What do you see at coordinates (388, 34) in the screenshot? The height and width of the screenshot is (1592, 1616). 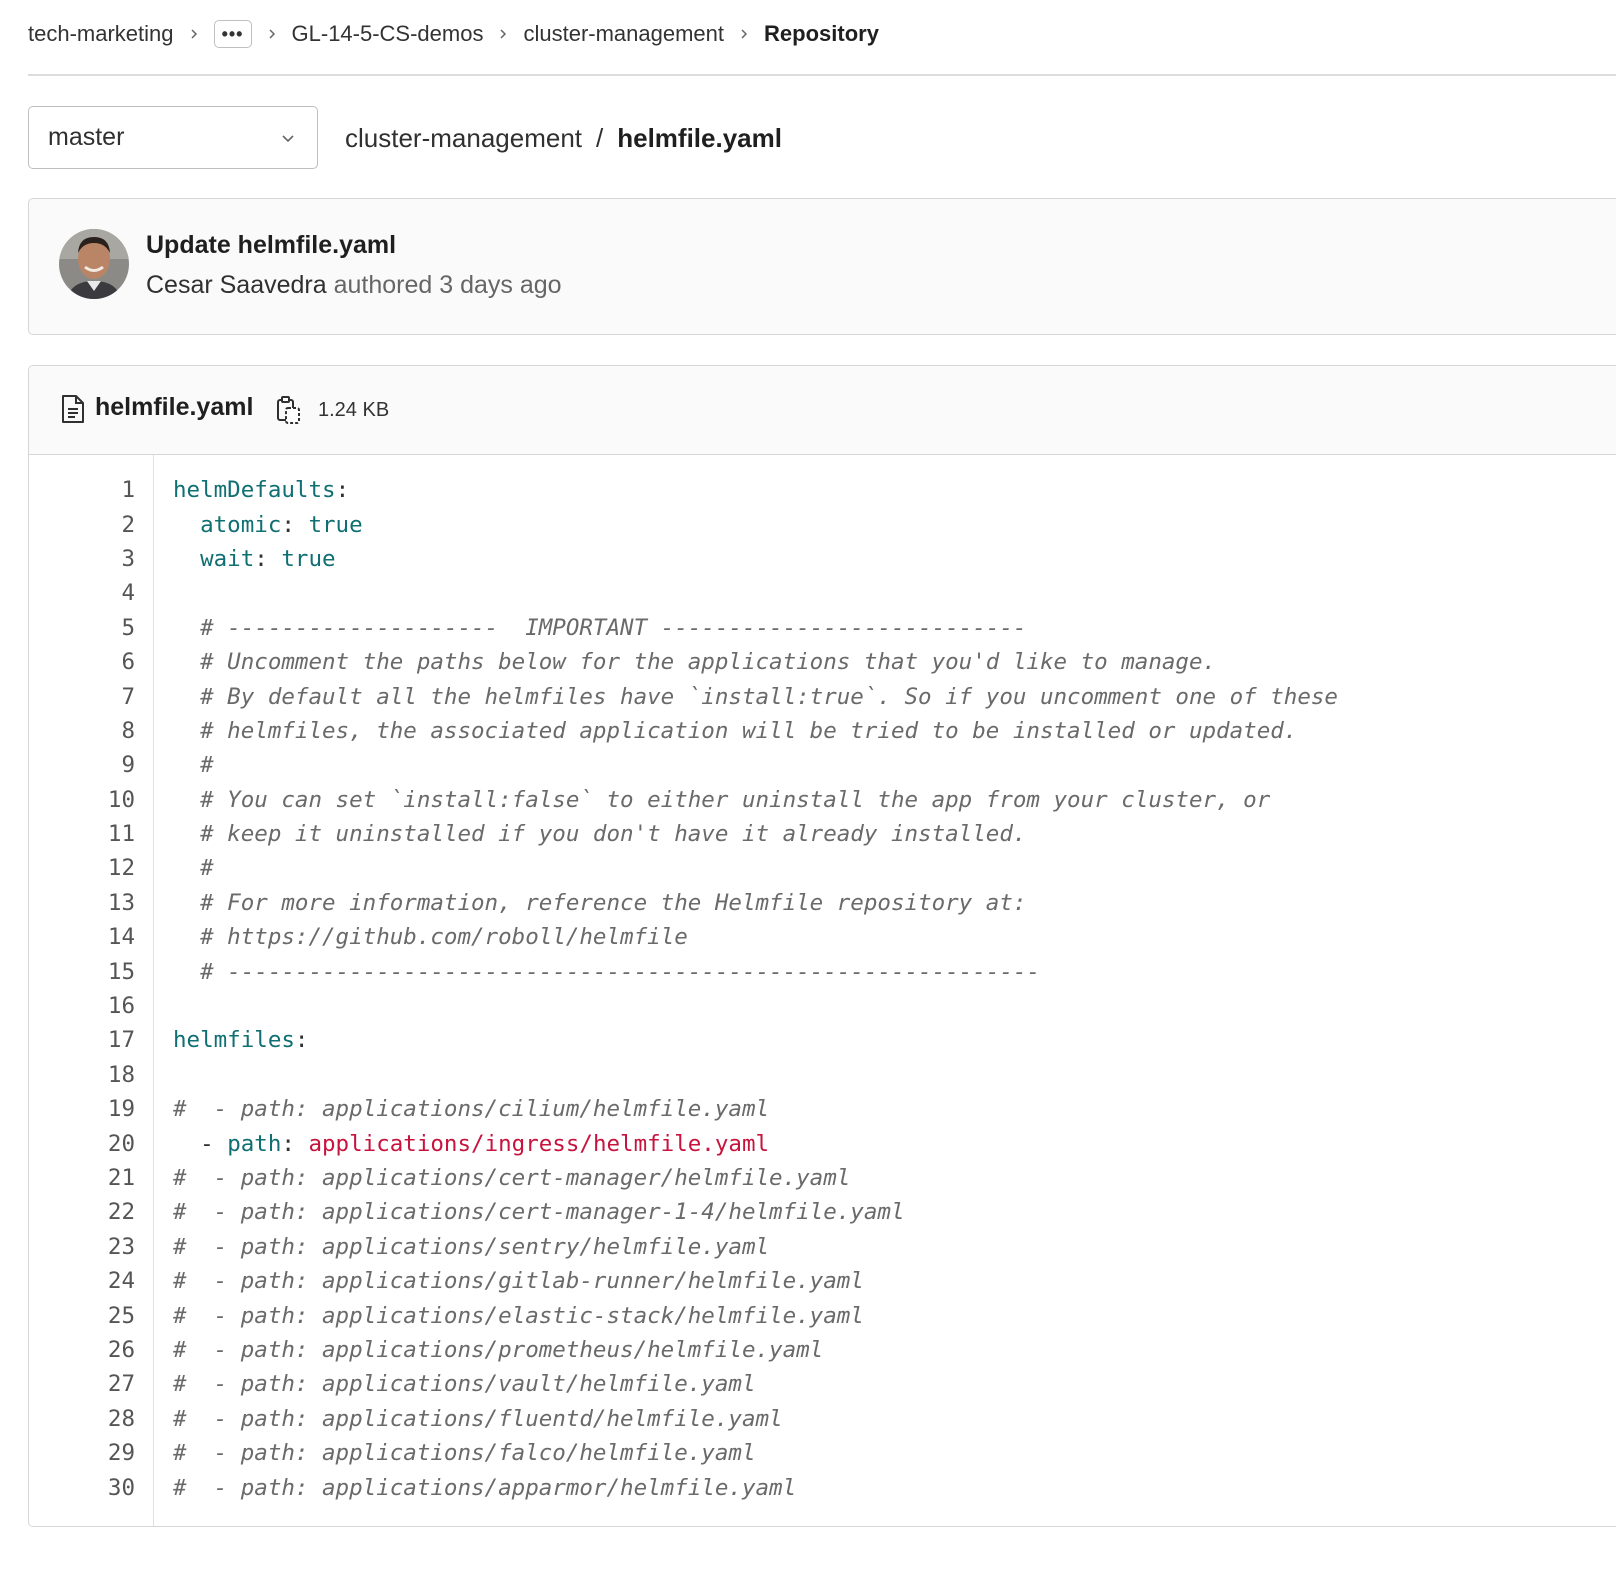 I see `breadcrumb-gl-14-5-cs-demos: GL-14-5-CS-demos` at bounding box center [388, 34].